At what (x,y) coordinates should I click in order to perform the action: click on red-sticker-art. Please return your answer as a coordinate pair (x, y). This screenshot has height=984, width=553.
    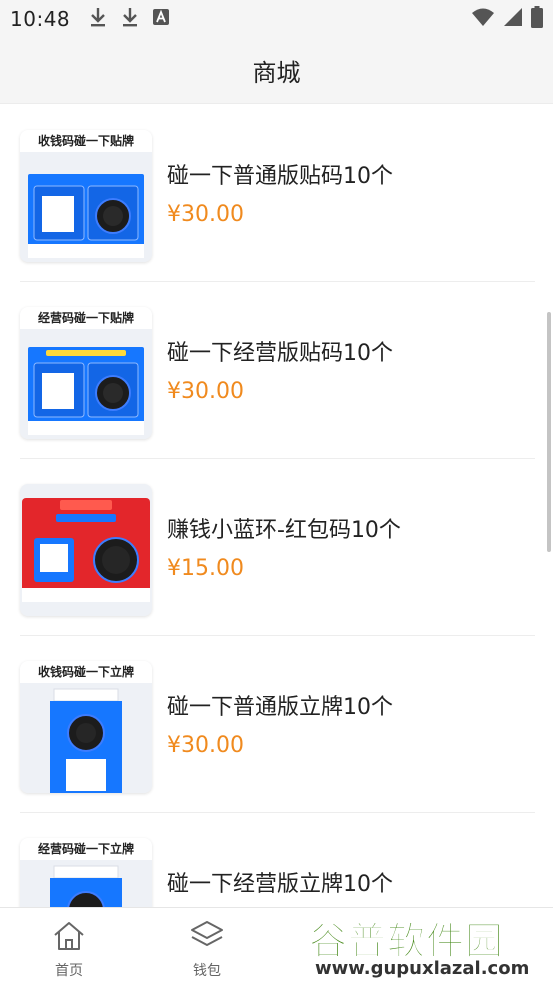
    Looking at the image, I should click on (86, 550).